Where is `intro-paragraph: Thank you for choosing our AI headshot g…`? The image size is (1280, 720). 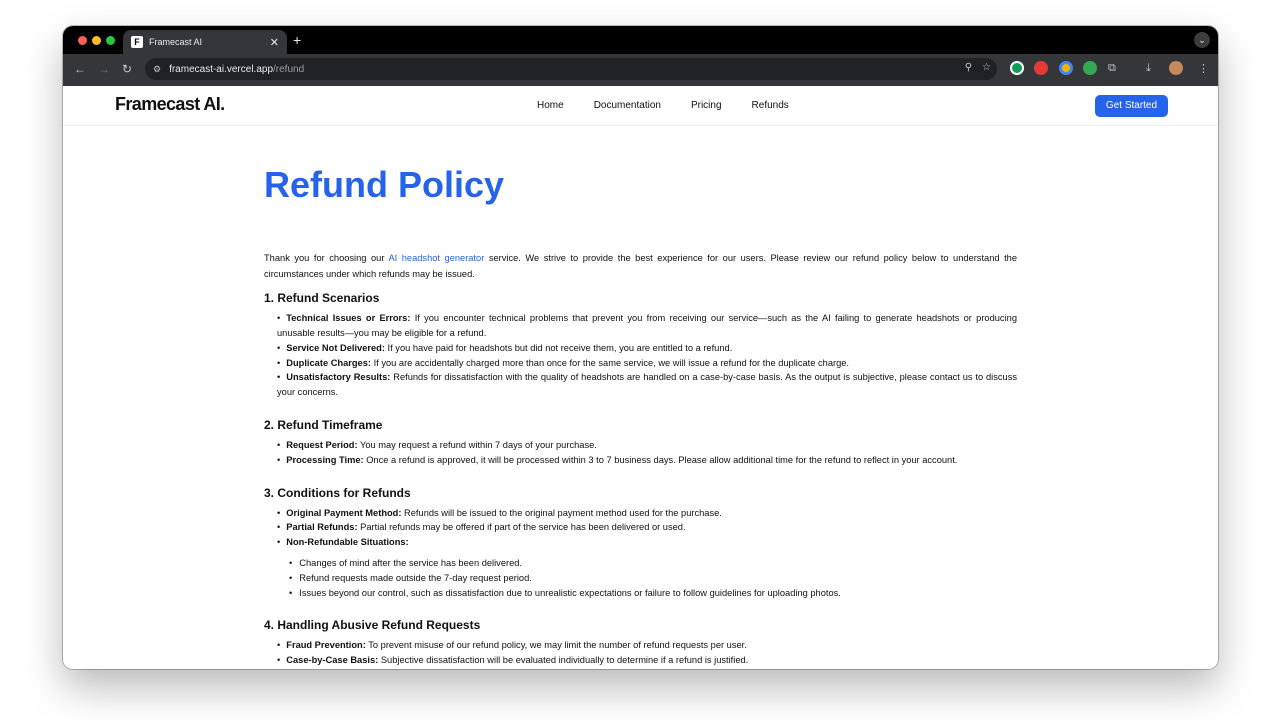
intro-paragraph: Thank you for choosing our AI headshot g… is located at coordinates (640, 266).